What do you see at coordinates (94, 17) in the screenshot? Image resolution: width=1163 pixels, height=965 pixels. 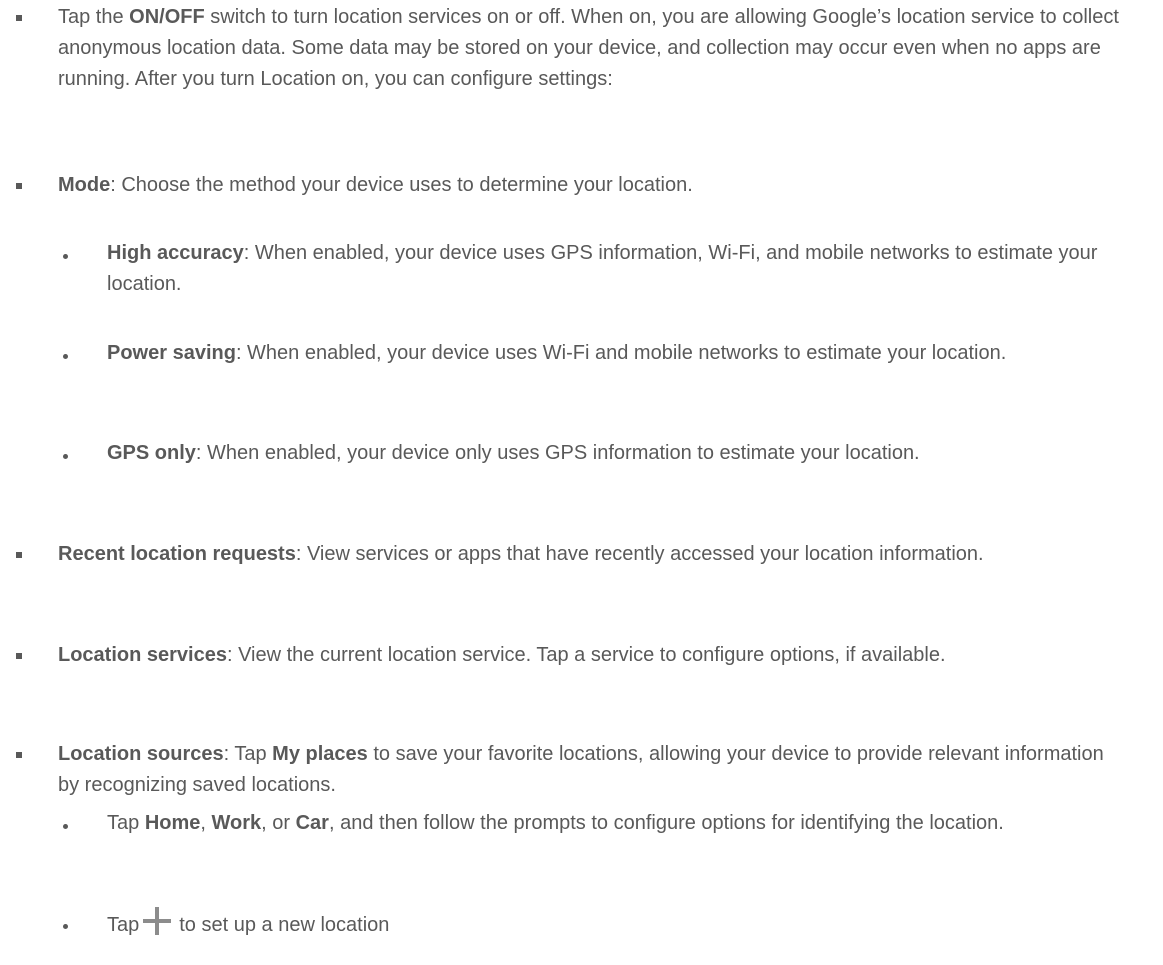 I see `item-text-pre: Tap the` at bounding box center [94, 17].